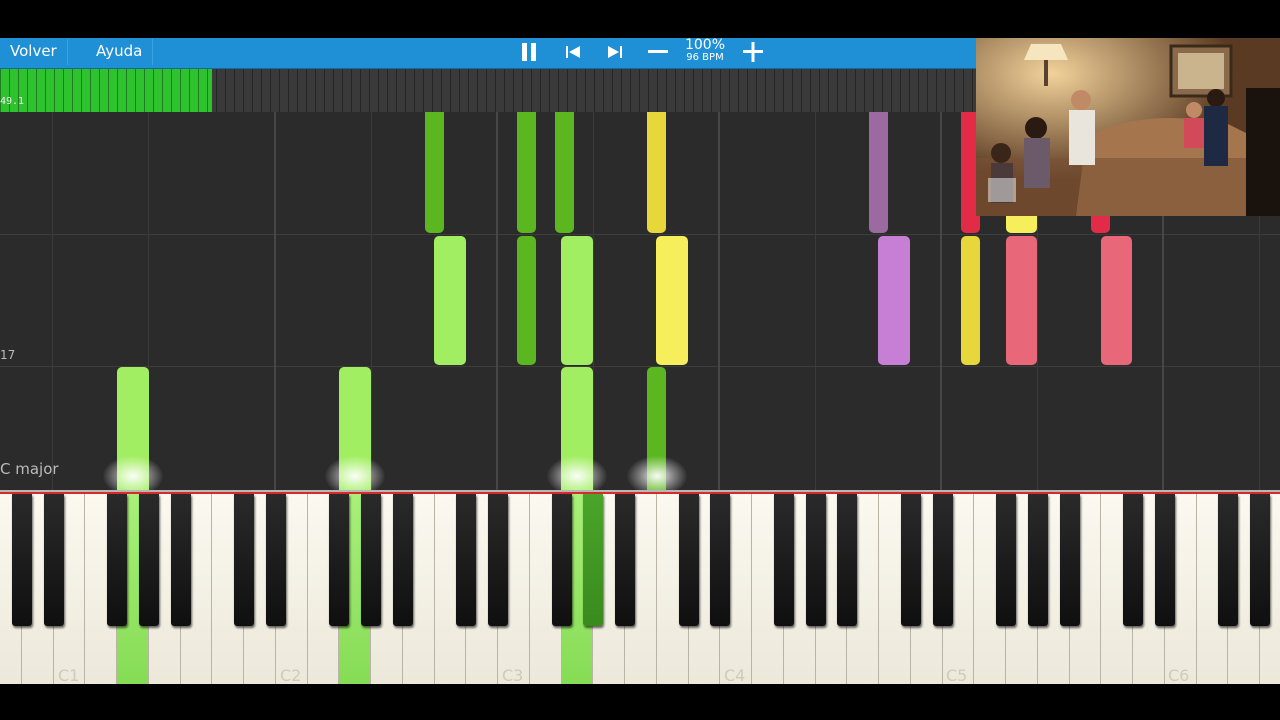 This screenshot has width=1280, height=720. I want to click on plus-icon, so click(753, 52).